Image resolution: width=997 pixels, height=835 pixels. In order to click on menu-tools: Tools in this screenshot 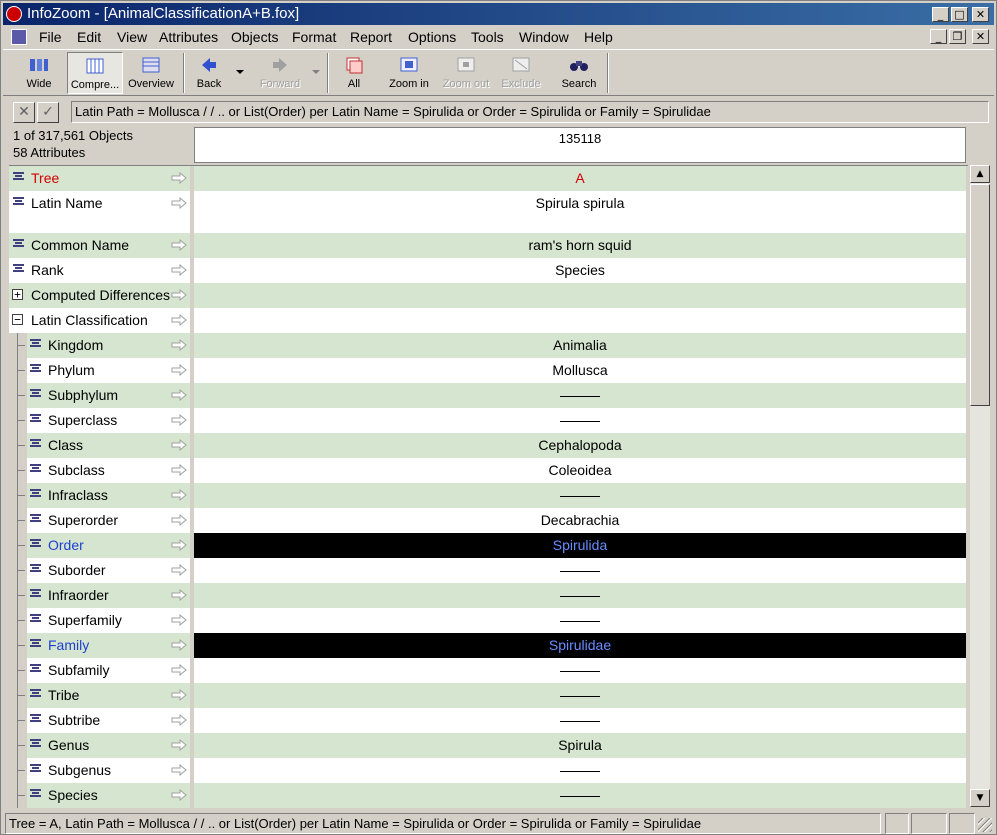, I will do `click(487, 37)`.